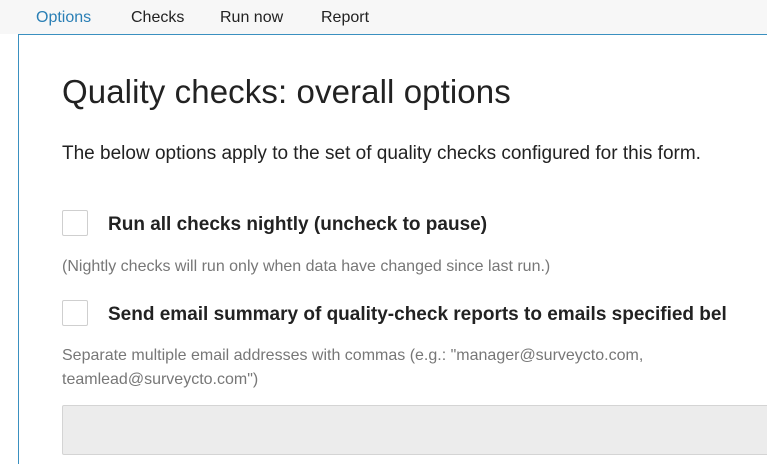  What do you see at coordinates (75, 313) in the screenshot?
I see `email-summary-checkbox` at bounding box center [75, 313].